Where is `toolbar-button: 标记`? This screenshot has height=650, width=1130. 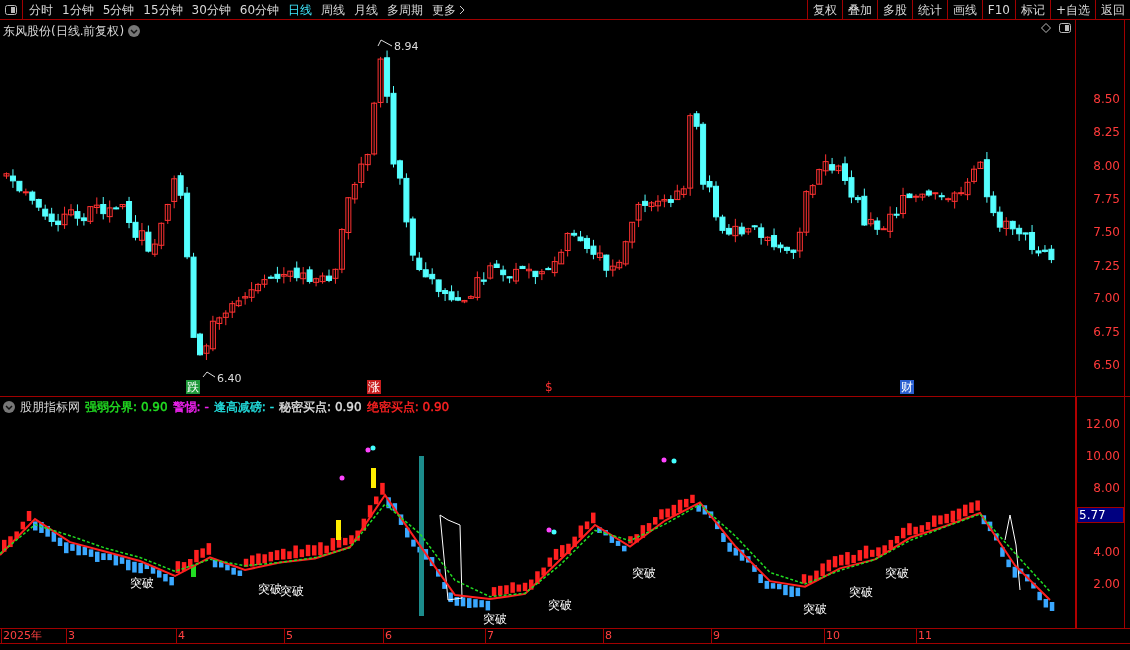
toolbar-button: 标记 is located at coordinates (1032, 9).